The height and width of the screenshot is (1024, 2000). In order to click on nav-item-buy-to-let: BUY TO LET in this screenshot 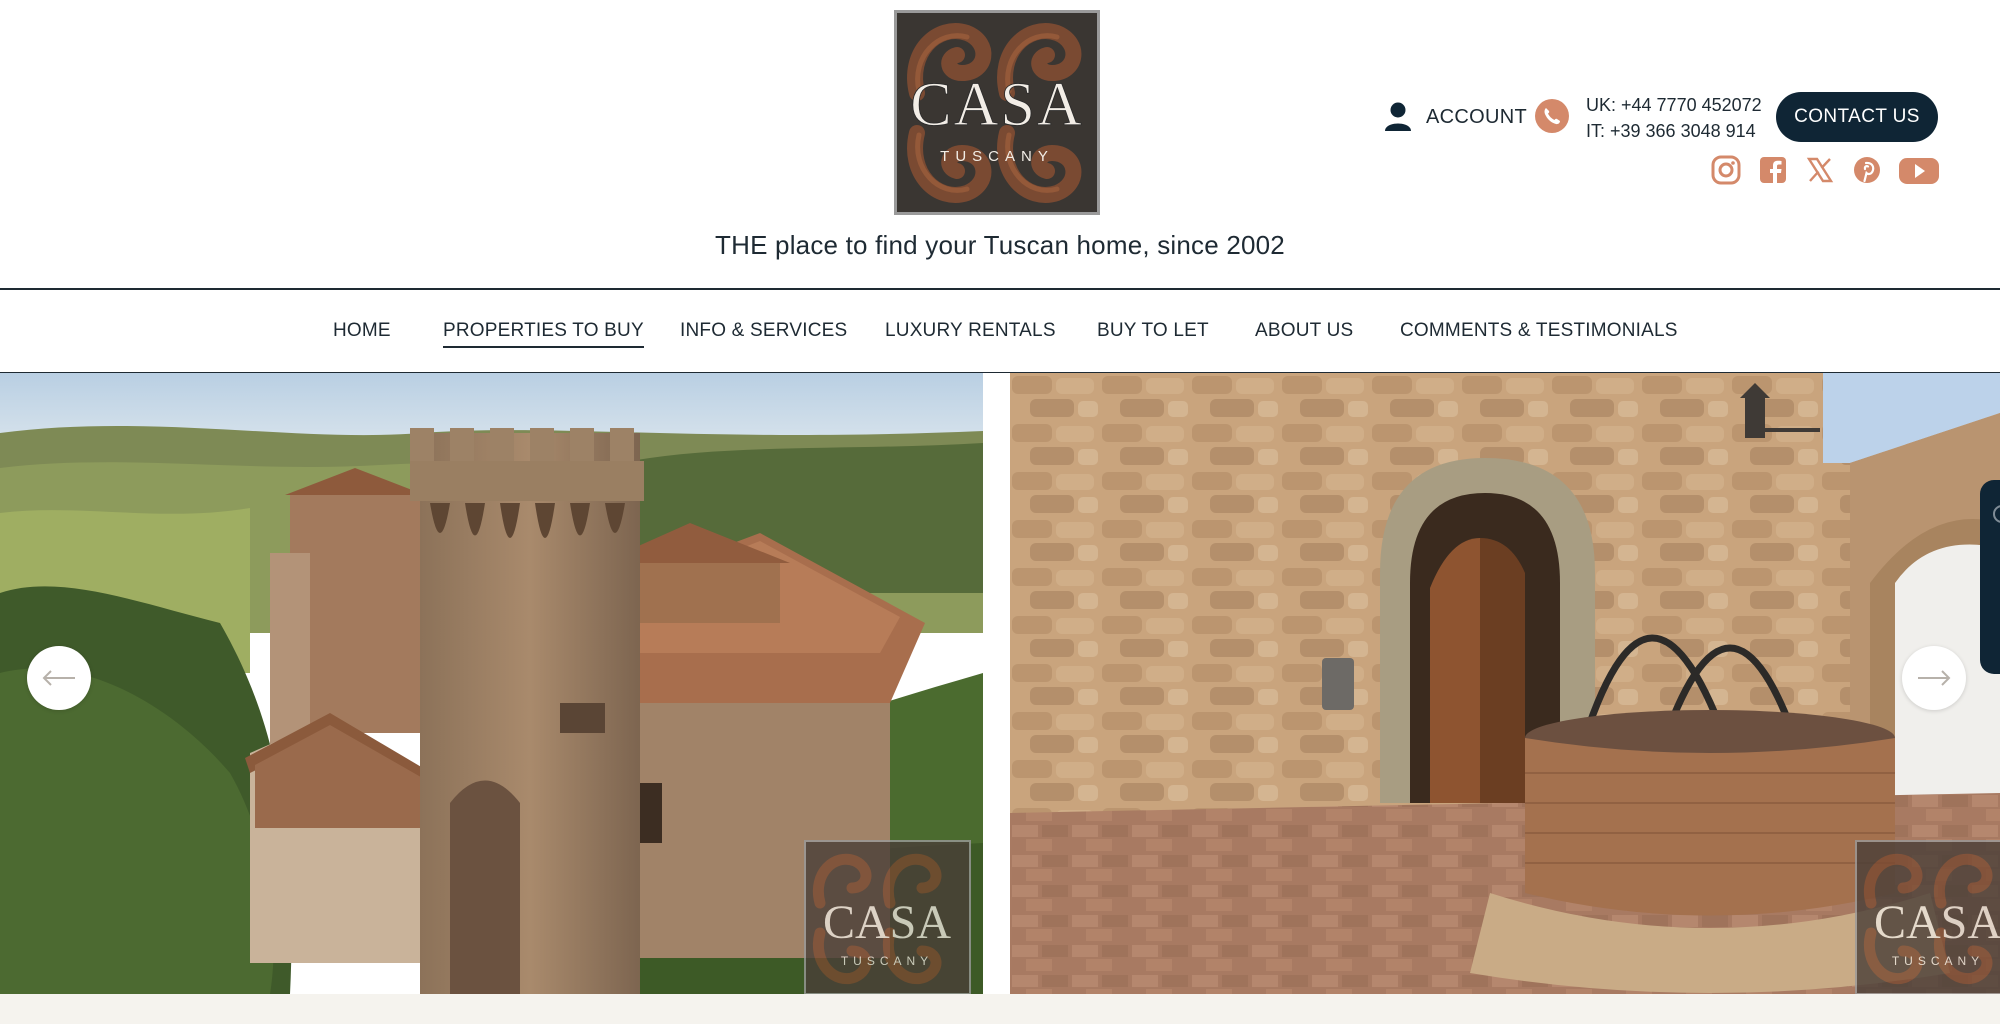, I will do `click(1153, 333)`.